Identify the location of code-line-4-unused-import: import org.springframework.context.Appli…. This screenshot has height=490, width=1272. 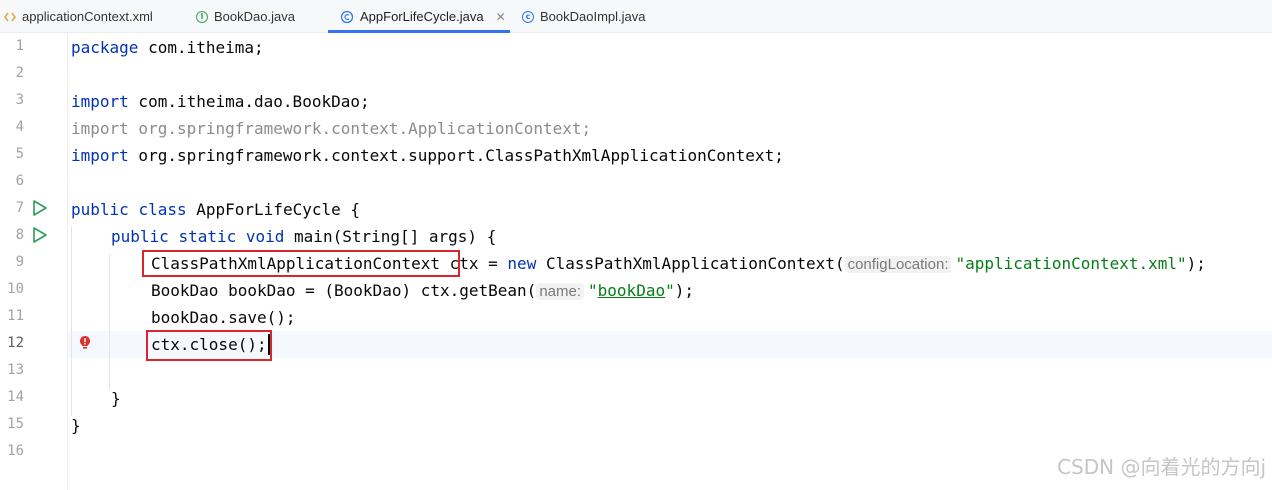
(331, 128).